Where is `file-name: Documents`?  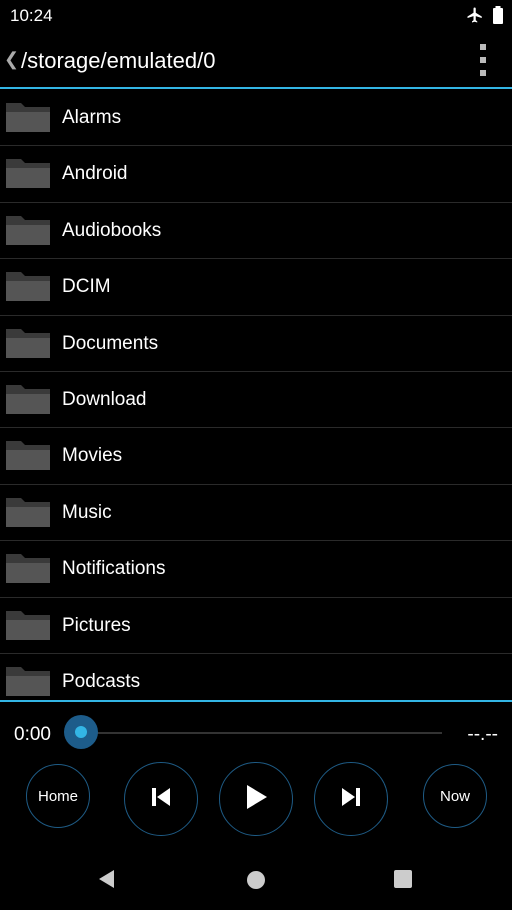 file-name: Documents is located at coordinates (110, 343).